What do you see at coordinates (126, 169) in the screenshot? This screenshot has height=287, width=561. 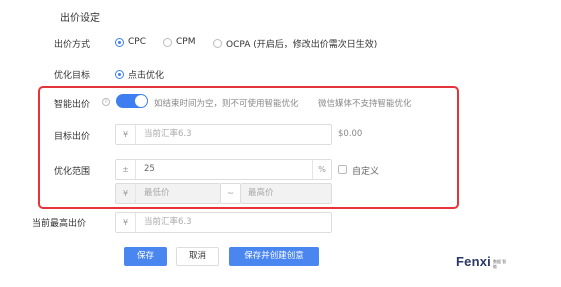 I see `plus-minus-prefix: ±` at bounding box center [126, 169].